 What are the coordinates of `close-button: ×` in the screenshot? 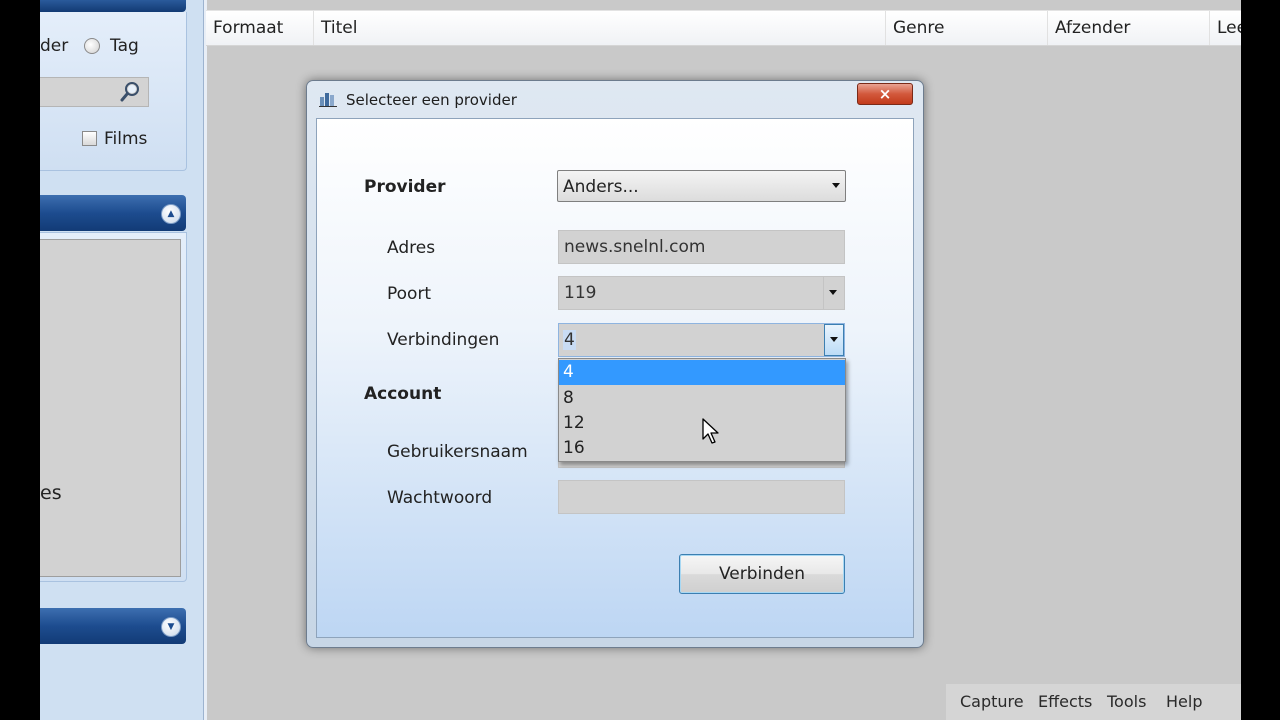 It's located at (885, 94).